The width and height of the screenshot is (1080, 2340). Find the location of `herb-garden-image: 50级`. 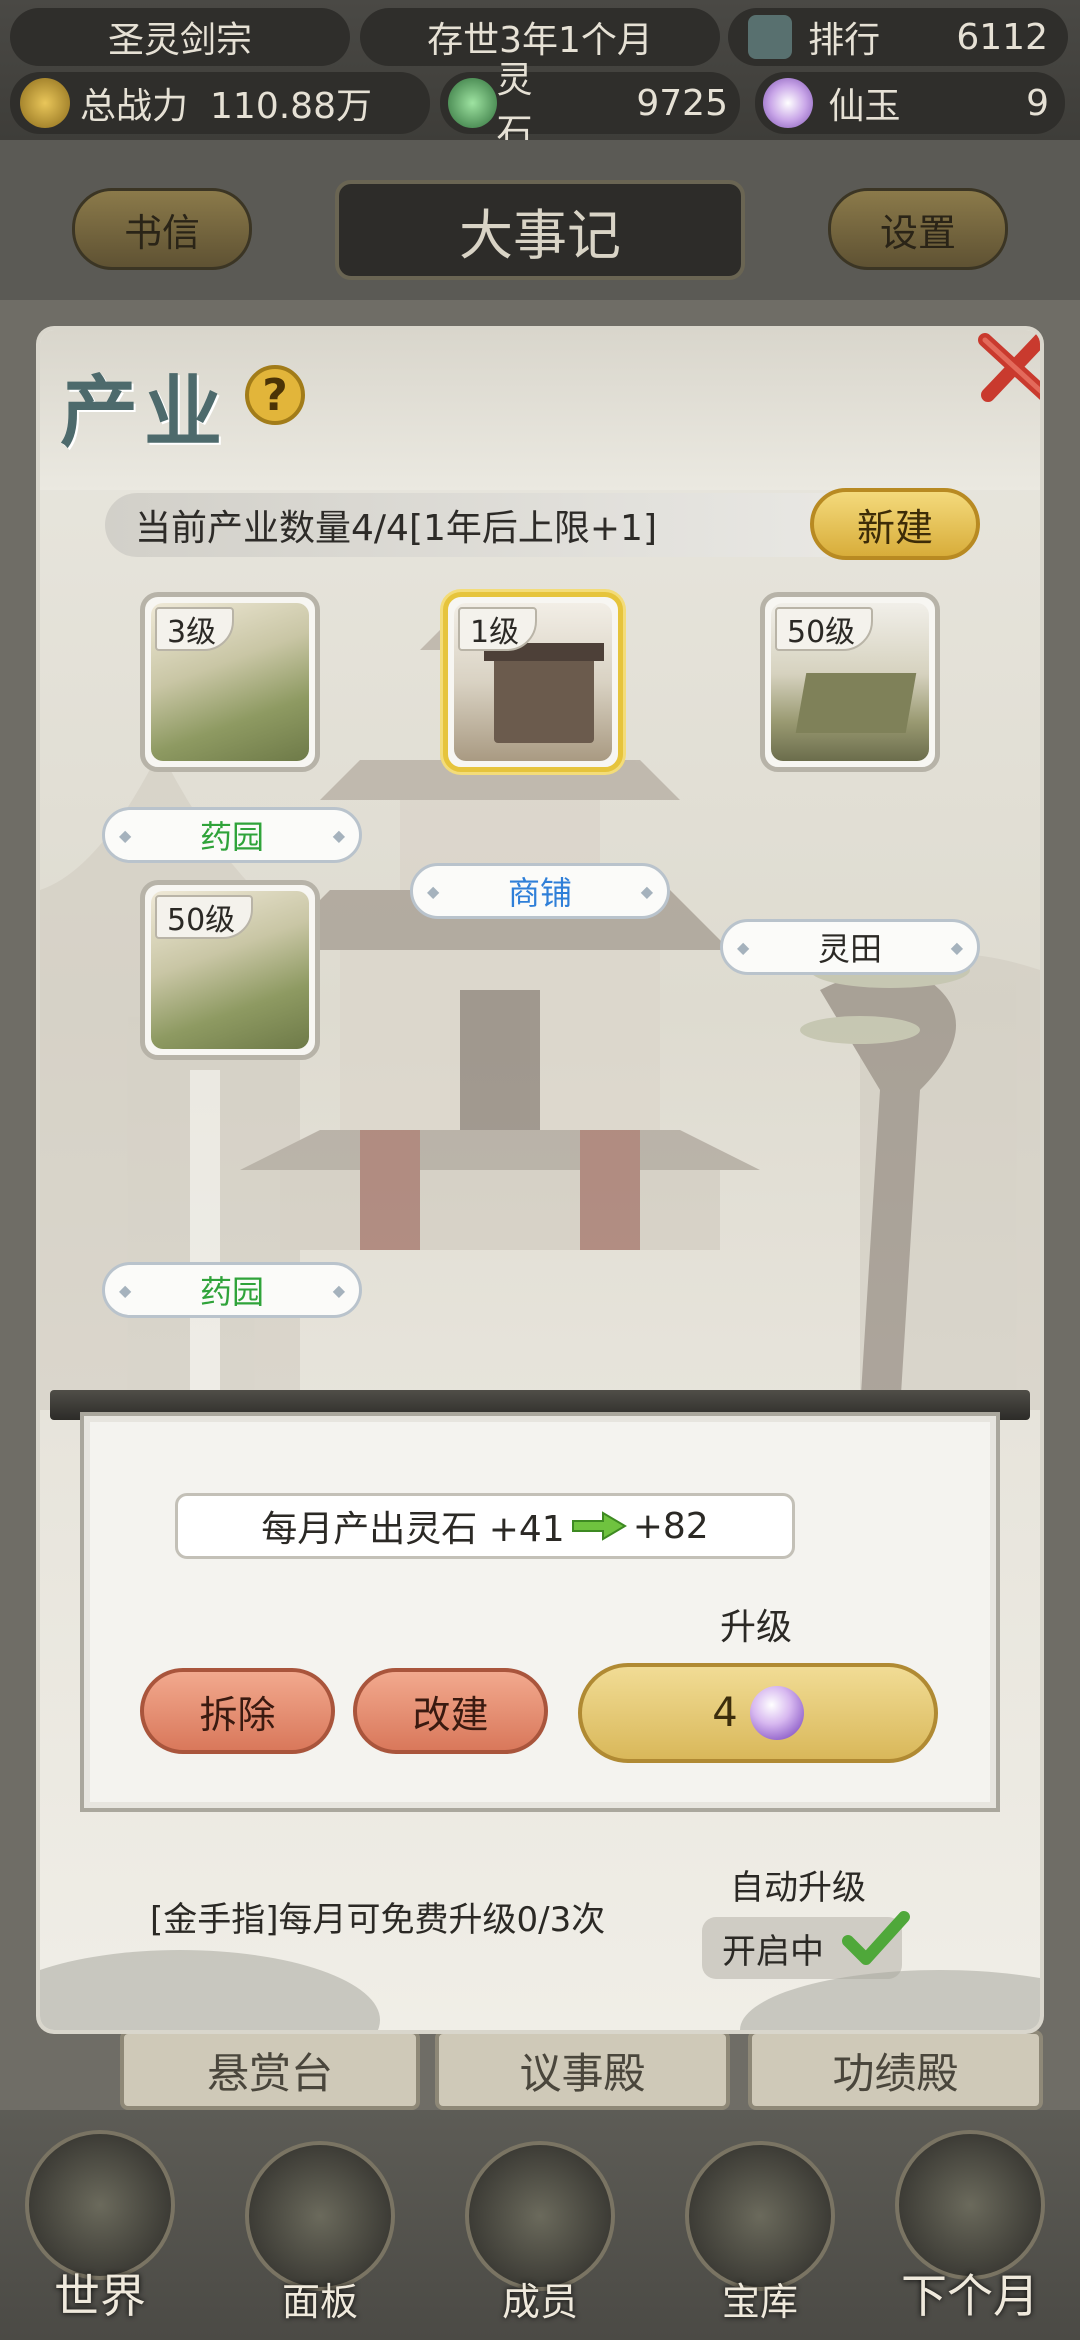

herb-garden-image: 50级 is located at coordinates (230, 970).